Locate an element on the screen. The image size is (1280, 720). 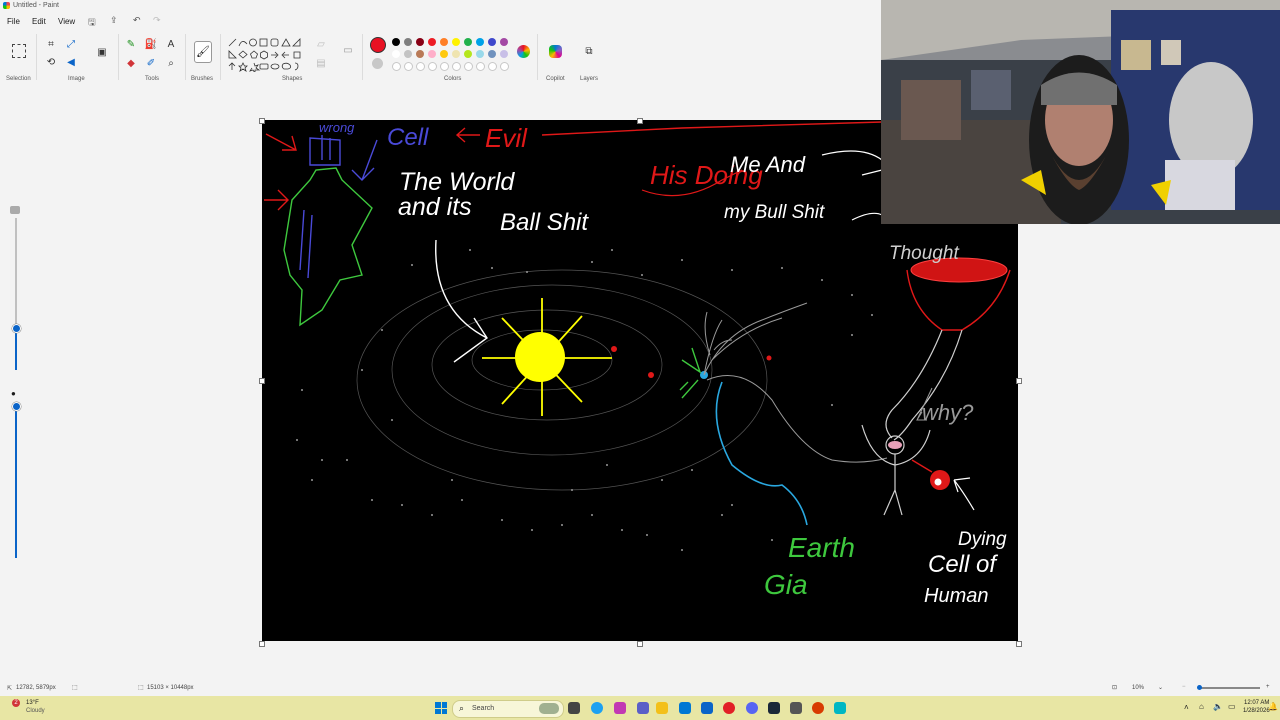
menu-edit: Edit is located at coordinates (39, 21).